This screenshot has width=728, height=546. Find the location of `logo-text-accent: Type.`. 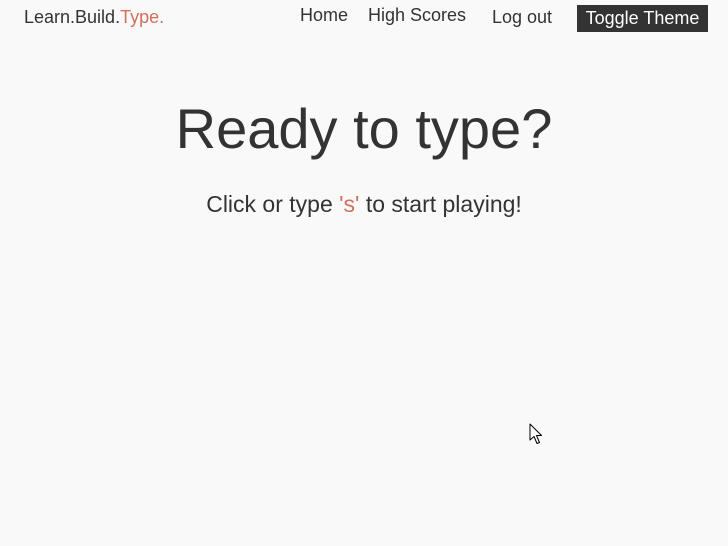

logo-text-accent: Type. is located at coordinates (142, 17).